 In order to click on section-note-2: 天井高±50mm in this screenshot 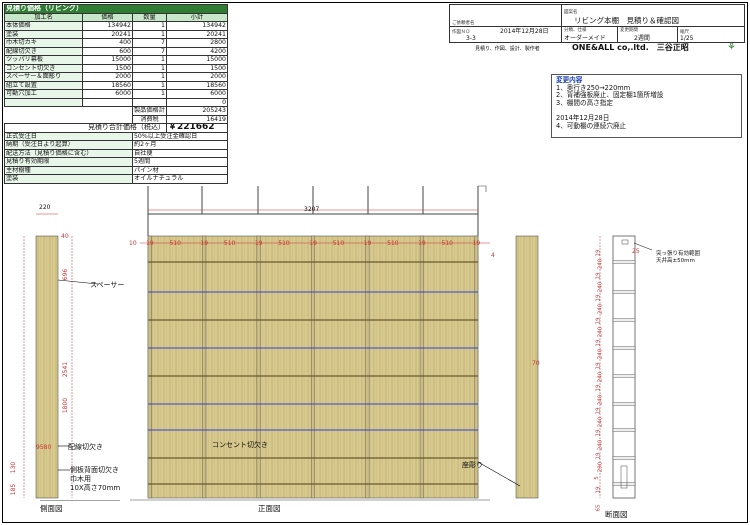, I will do `click(675, 261)`.